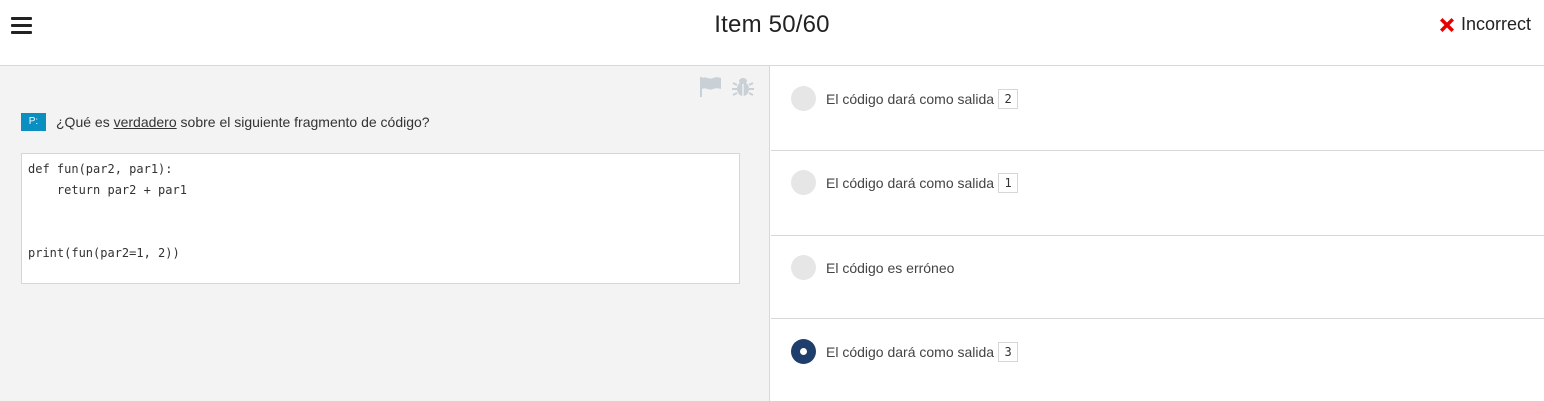 The image size is (1544, 401). Describe the element at coordinates (1008, 98) in the screenshot. I see `answer-code: 2` at that location.